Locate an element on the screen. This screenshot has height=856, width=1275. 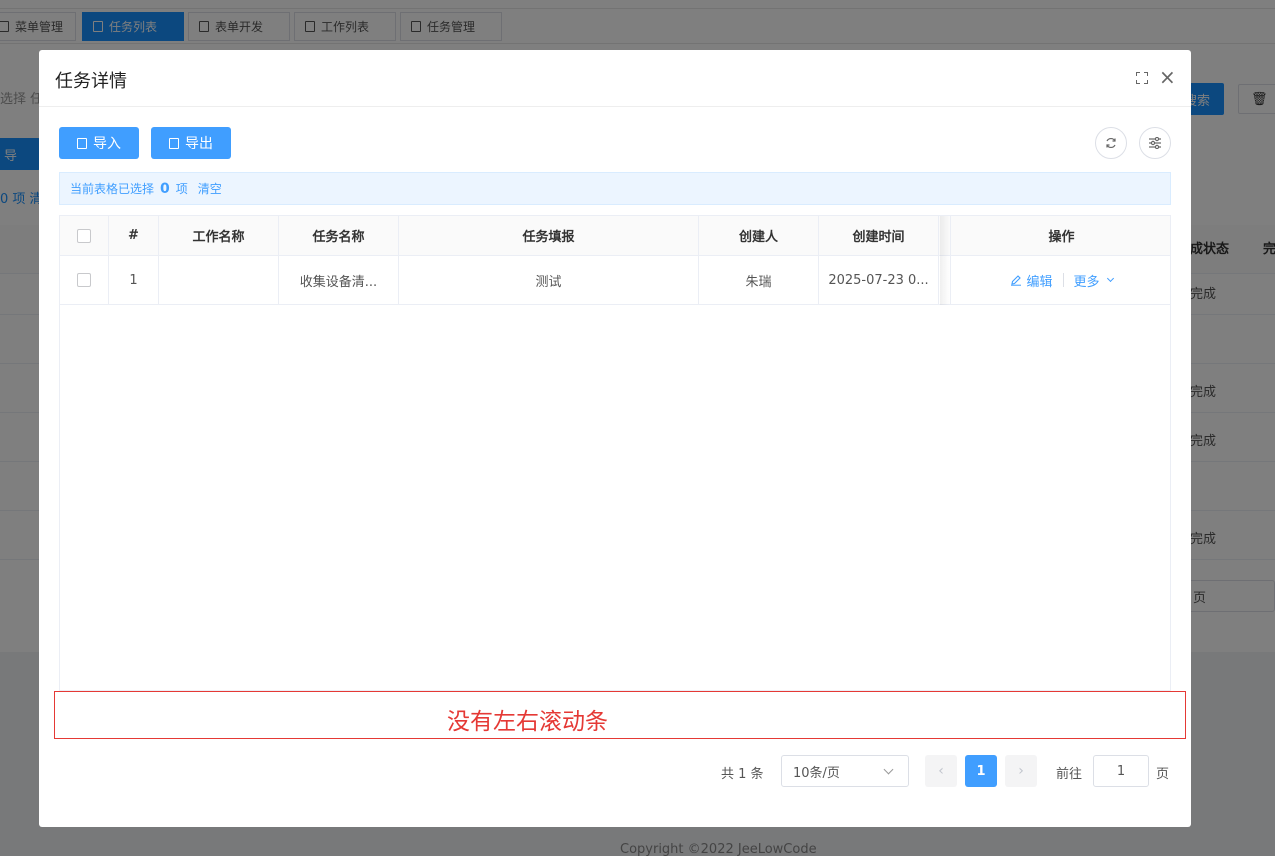
chevron-left-icon: ‹ is located at coordinates (941, 771).